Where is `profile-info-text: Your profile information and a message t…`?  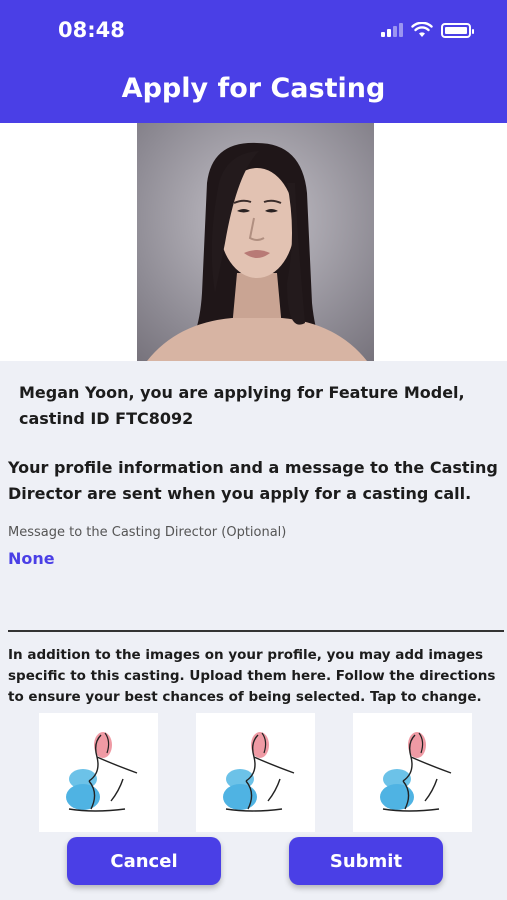
profile-info-text: Your profile information and a message t… is located at coordinates (253, 480).